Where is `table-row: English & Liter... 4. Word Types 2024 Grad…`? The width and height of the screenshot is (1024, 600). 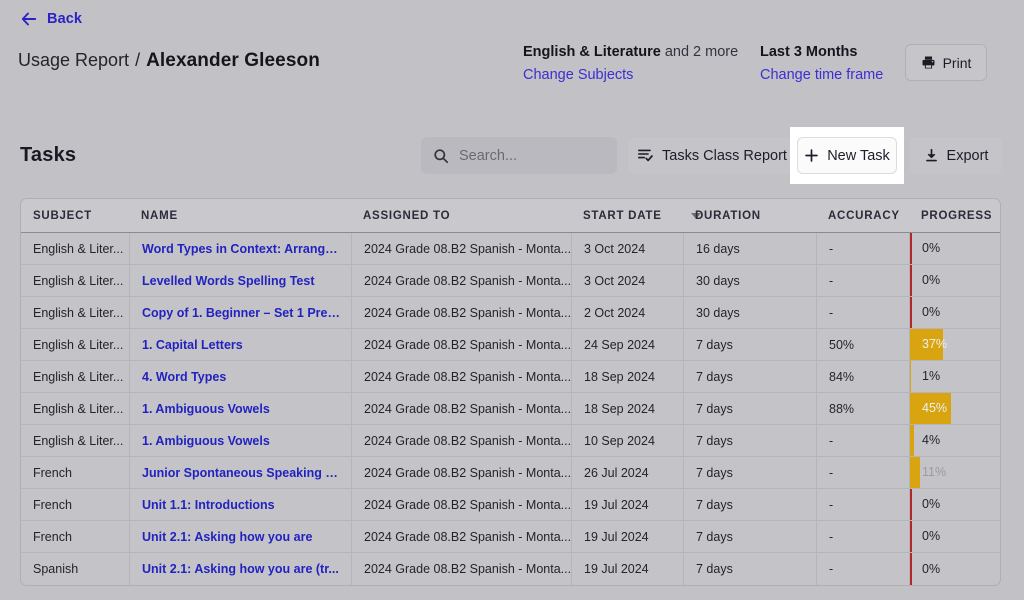
table-row: English & Liter... 4. Word Types 2024 Grad… is located at coordinates (510, 377).